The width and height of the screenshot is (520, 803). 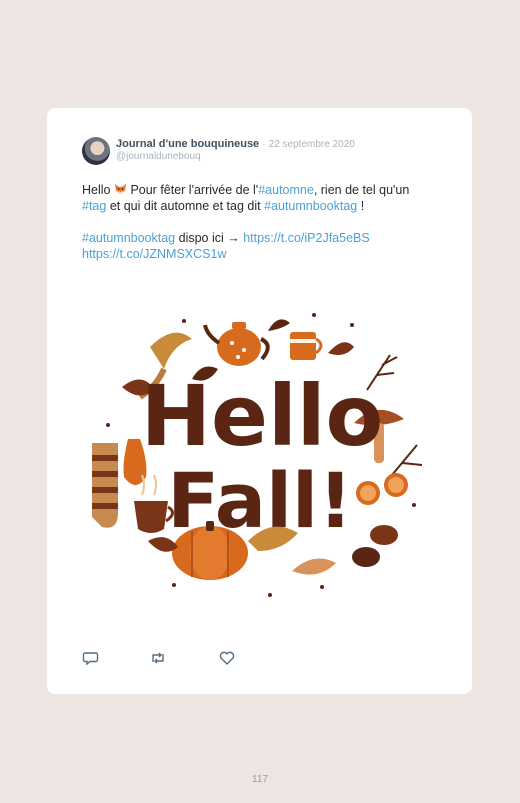 What do you see at coordinates (158, 658) in the screenshot?
I see `retweet-icon` at bounding box center [158, 658].